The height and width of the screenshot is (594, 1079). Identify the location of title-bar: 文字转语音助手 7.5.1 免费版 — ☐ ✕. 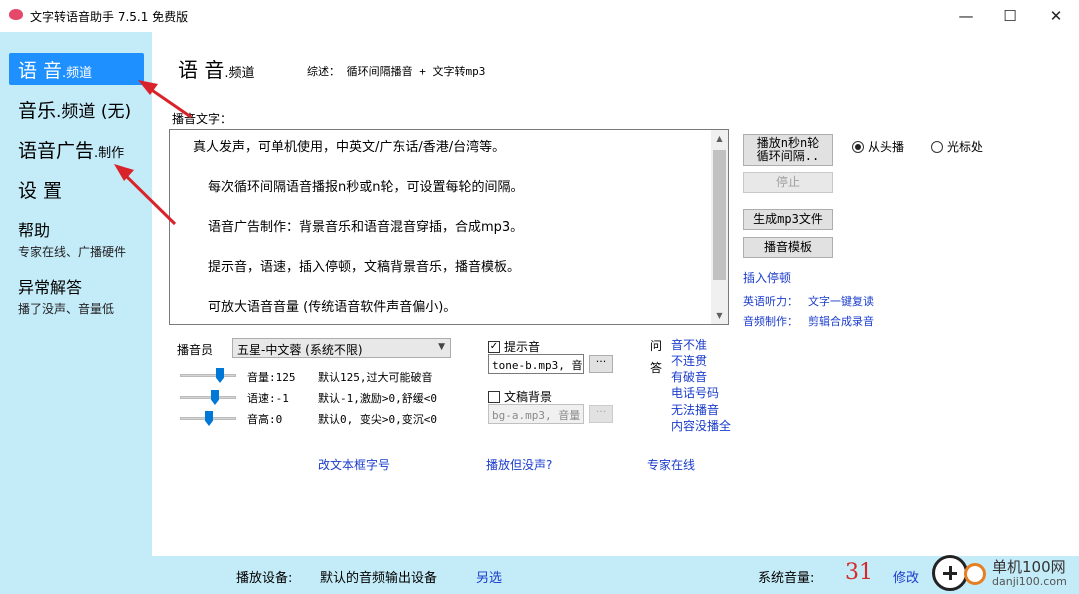
(539, 16).